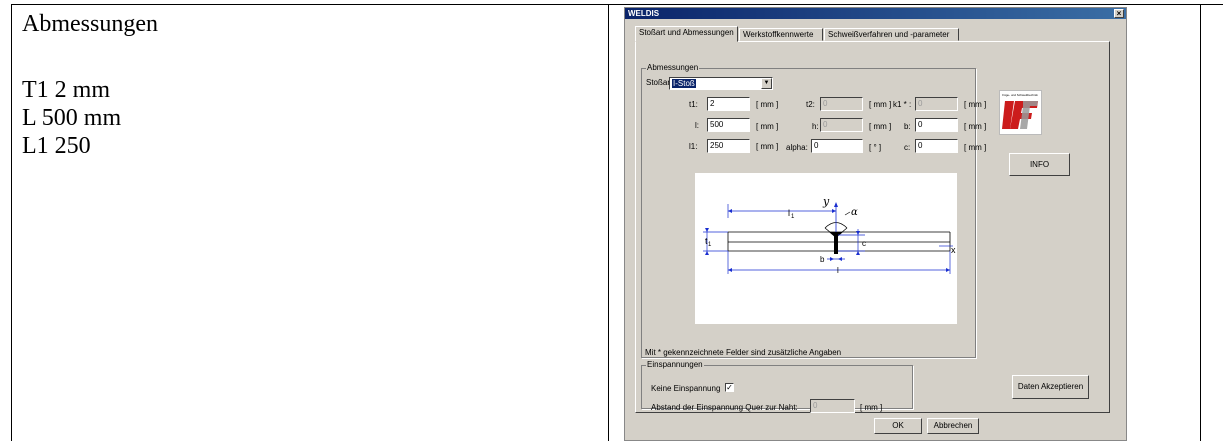 This screenshot has width=1223, height=441. What do you see at coordinates (936, 104) in the screenshot?
I see `k1-input: 0` at bounding box center [936, 104].